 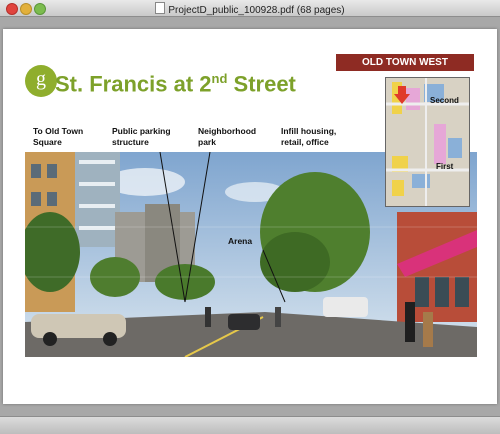 What do you see at coordinates (309, 131) in the screenshot?
I see `label-infill-line1: Infill housing,` at bounding box center [309, 131].